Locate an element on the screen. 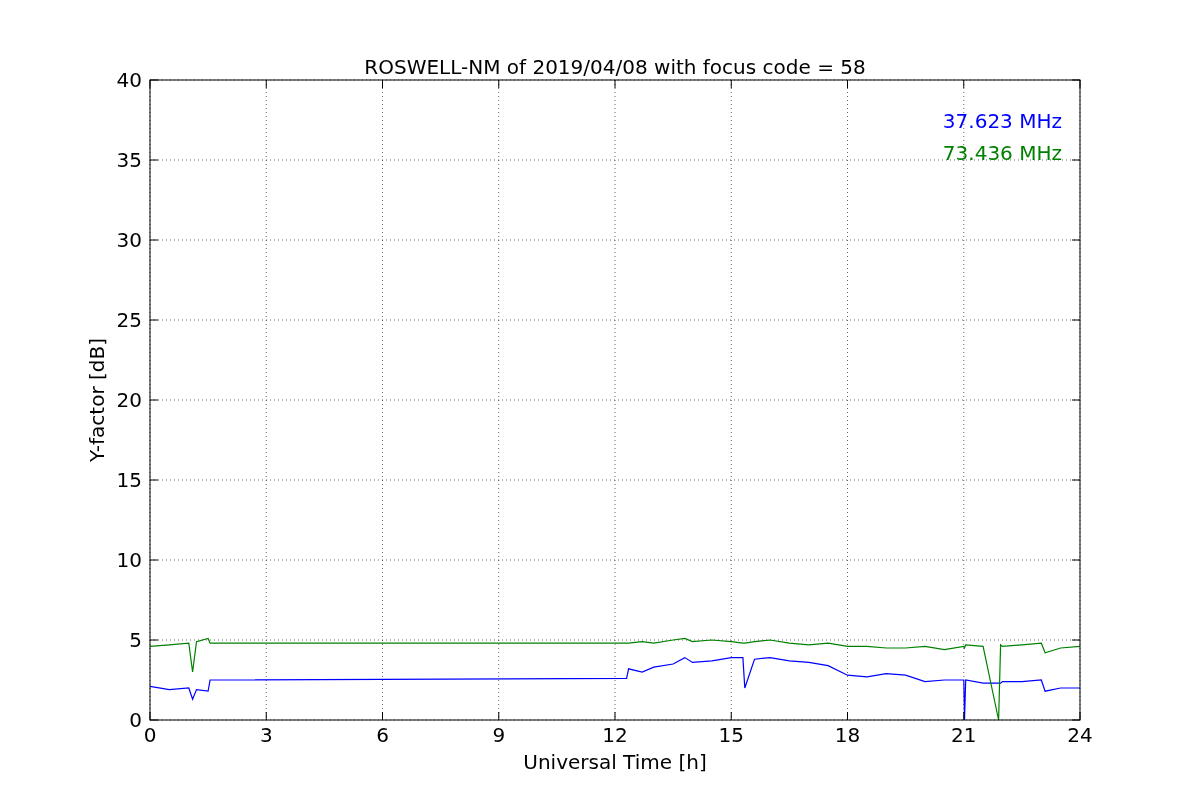  chart-title: ROSWELL-NM of 2019/04/08 with focus code = 58 is located at coordinates (615, 67).